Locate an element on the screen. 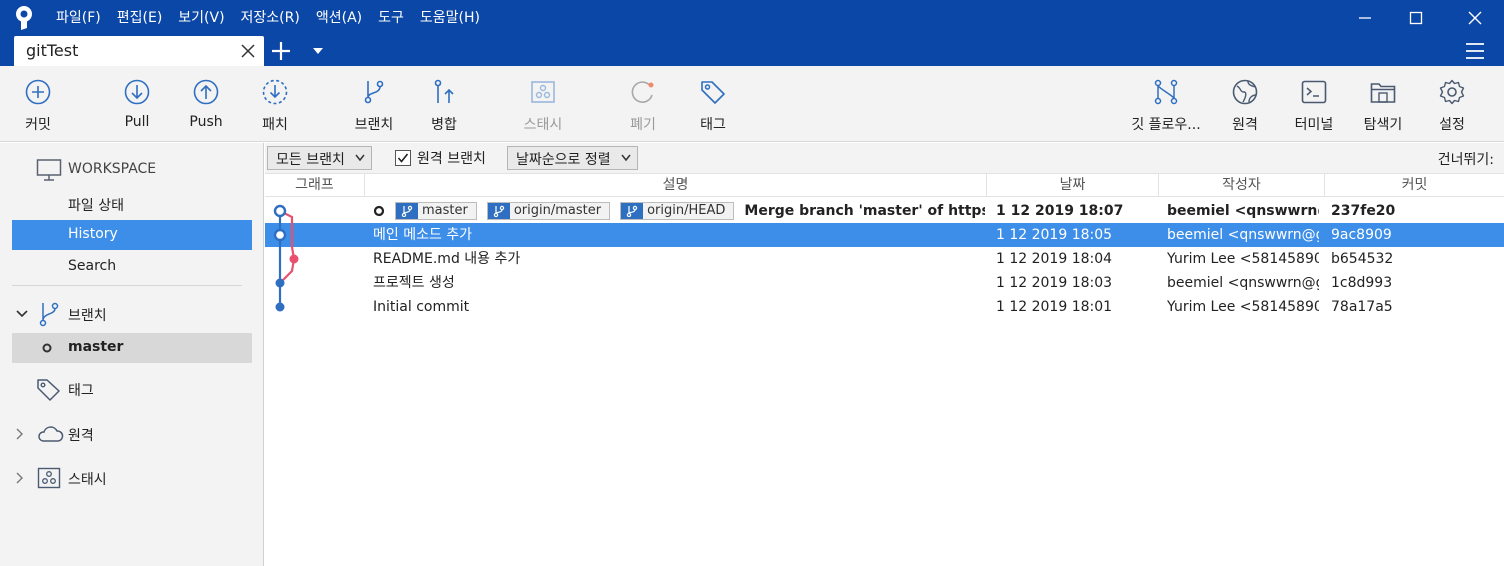 This screenshot has height=566, width=1504. push-arrow-up-icon is located at coordinates (206, 92).